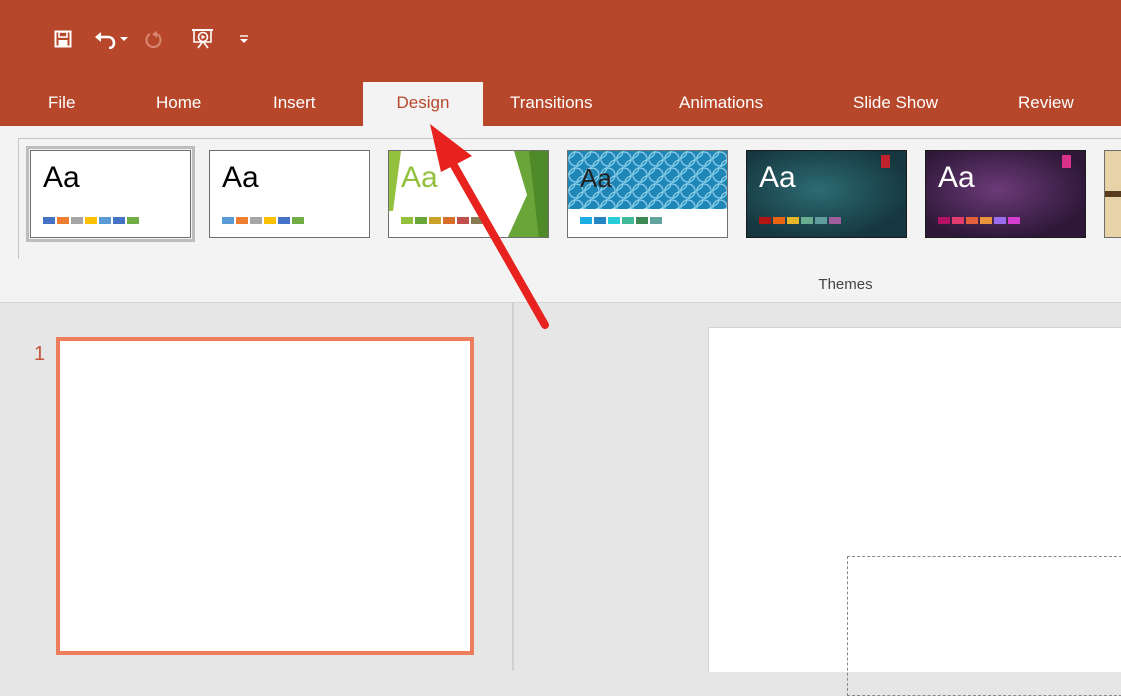  I want to click on theme-partial-next, so click(1112, 194).